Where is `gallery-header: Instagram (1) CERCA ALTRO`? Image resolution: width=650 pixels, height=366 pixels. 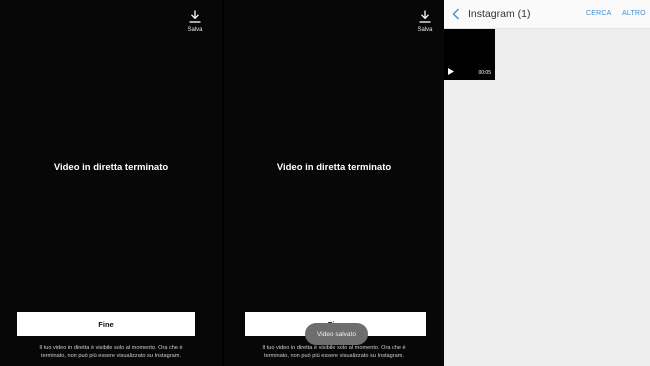
gallery-header: Instagram (1) CERCA ALTRO is located at coordinates (547, 14).